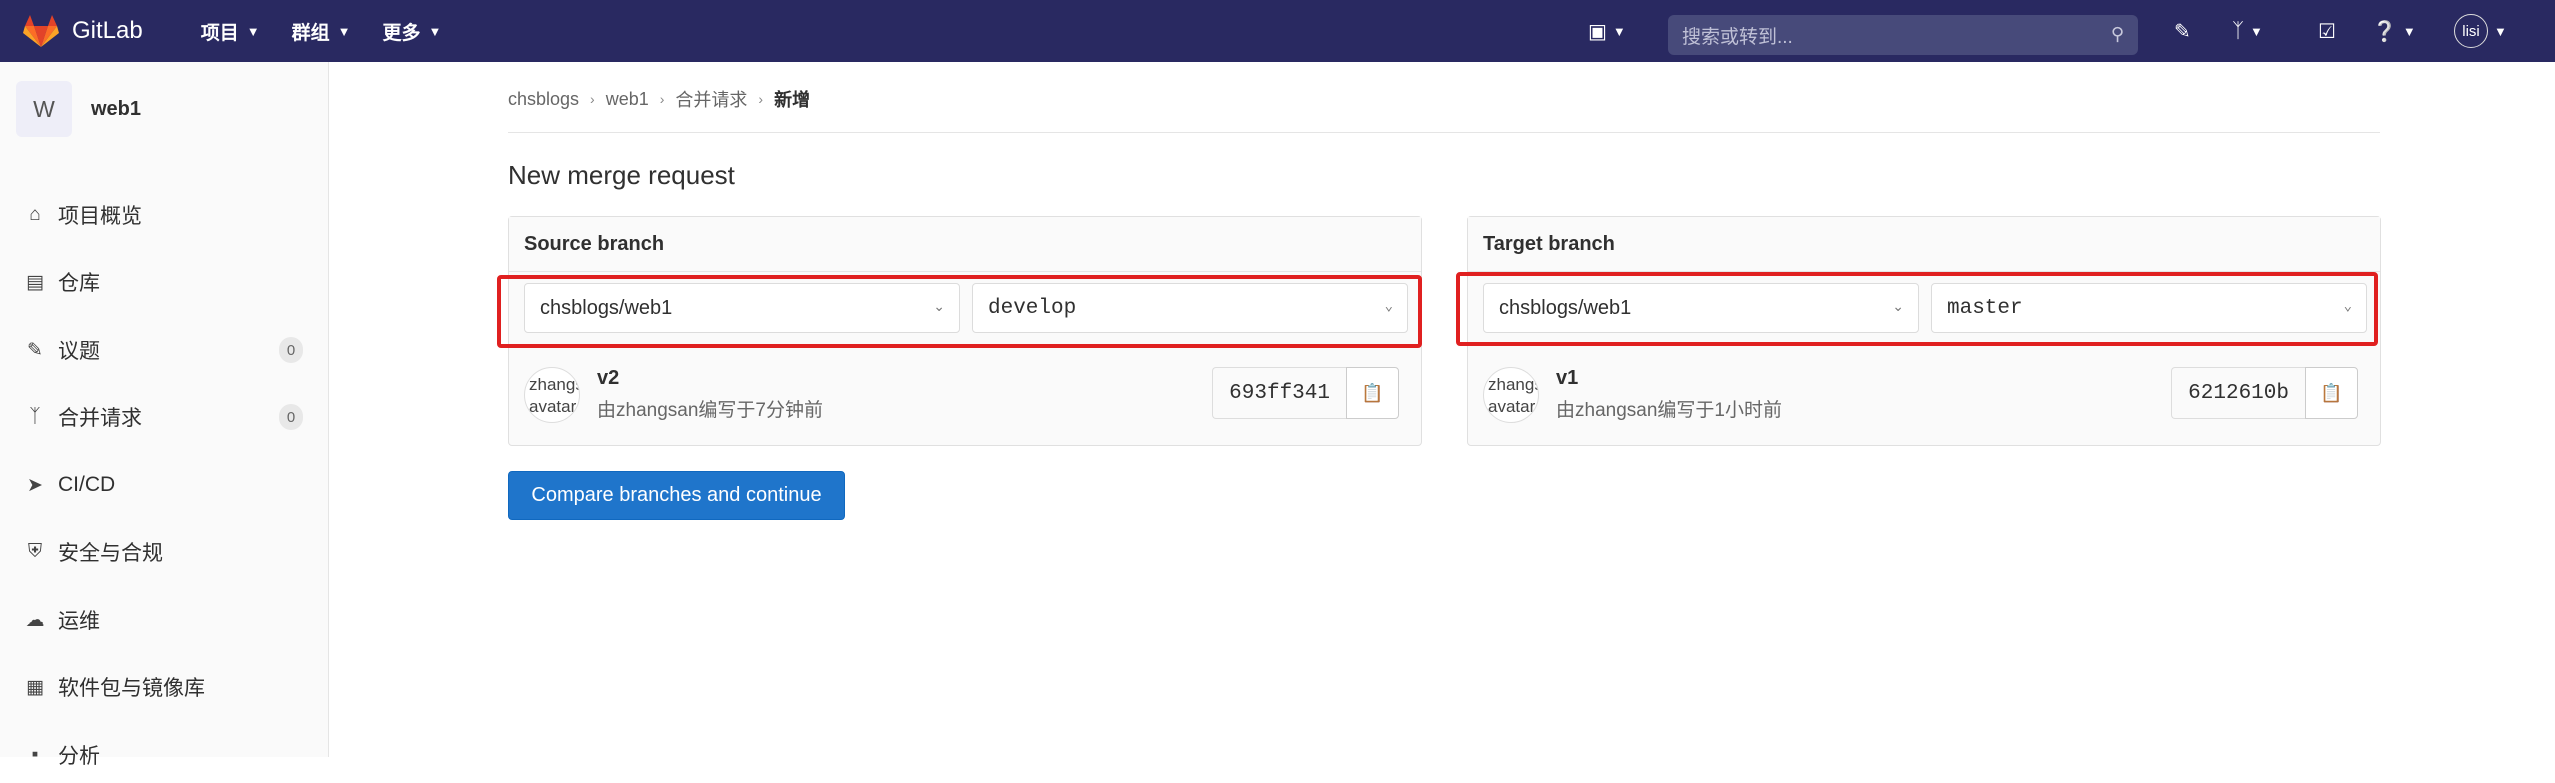  Describe the element at coordinates (310, 33) in the screenshot. I see `nav-groups-label: 群组` at that location.